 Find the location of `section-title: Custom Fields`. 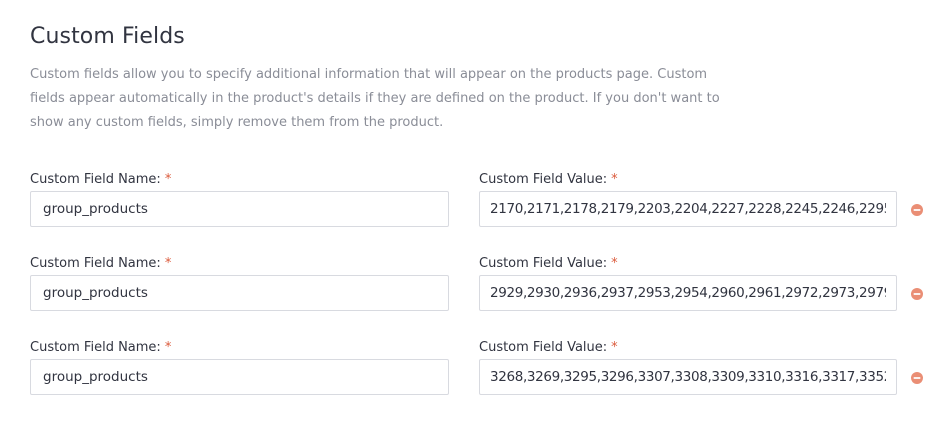

section-title: Custom Fields is located at coordinates (107, 36).